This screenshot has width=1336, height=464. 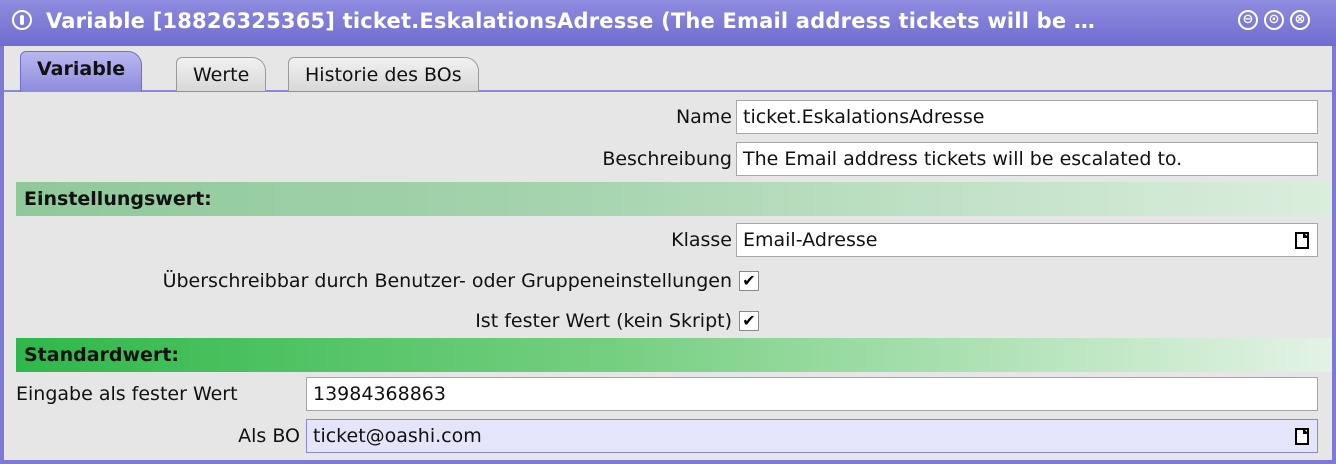 What do you see at coordinates (383, 74) in the screenshot?
I see `tab-historie: Historie des BOs` at bounding box center [383, 74].